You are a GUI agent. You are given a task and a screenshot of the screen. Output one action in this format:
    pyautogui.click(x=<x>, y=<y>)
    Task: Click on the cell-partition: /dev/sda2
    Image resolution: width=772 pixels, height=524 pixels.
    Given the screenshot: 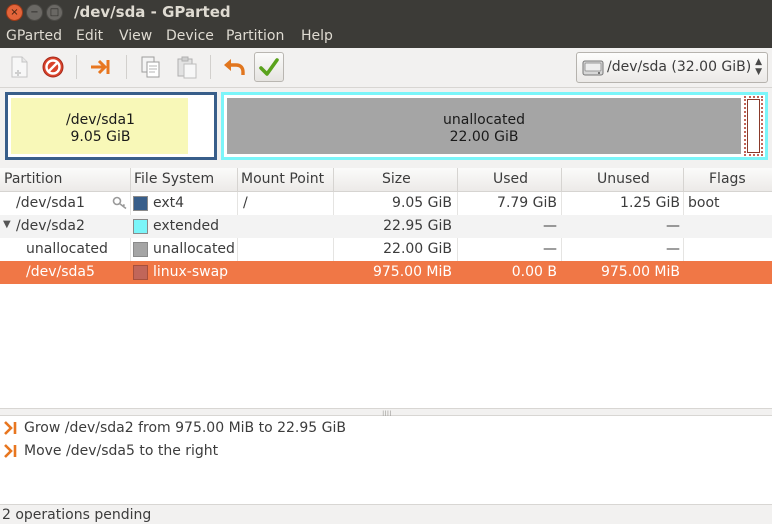 What is the action you would take?
    pyautogui.click(x=50, y=226)
    